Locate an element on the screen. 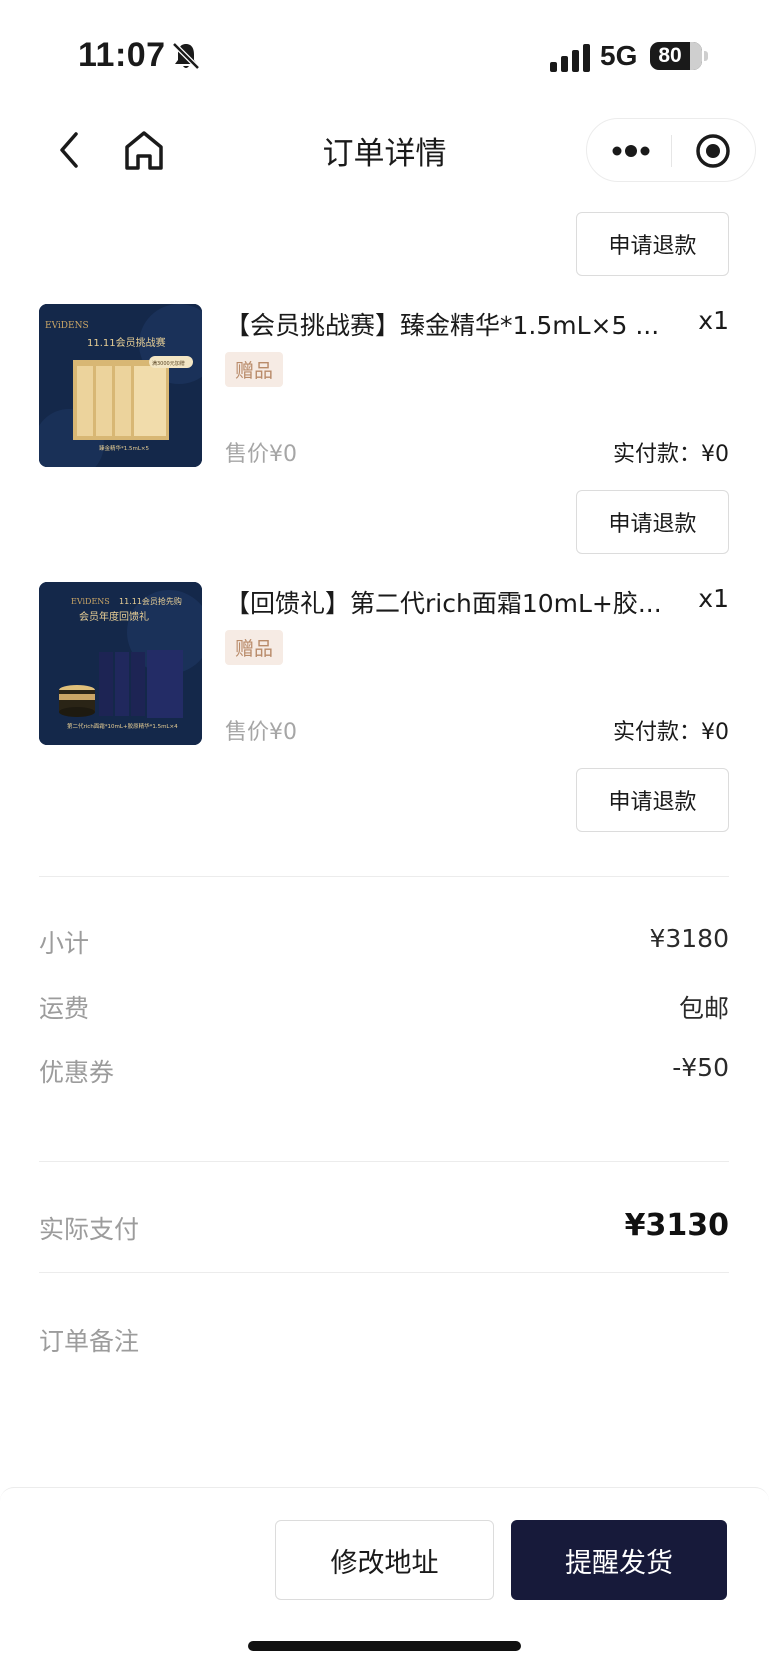 The image size is (769, 1665). status-bar: 11:07 5G 80 is located at coordinates (384, 55).